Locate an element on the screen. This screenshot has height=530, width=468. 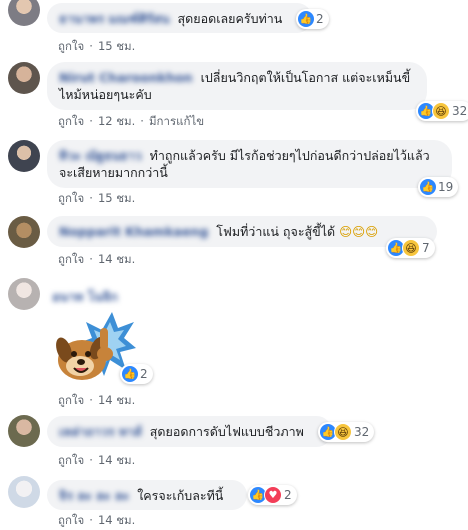
commenter-name: เหล่าถาวร ทาส์ is located at coordinates (100, 431).